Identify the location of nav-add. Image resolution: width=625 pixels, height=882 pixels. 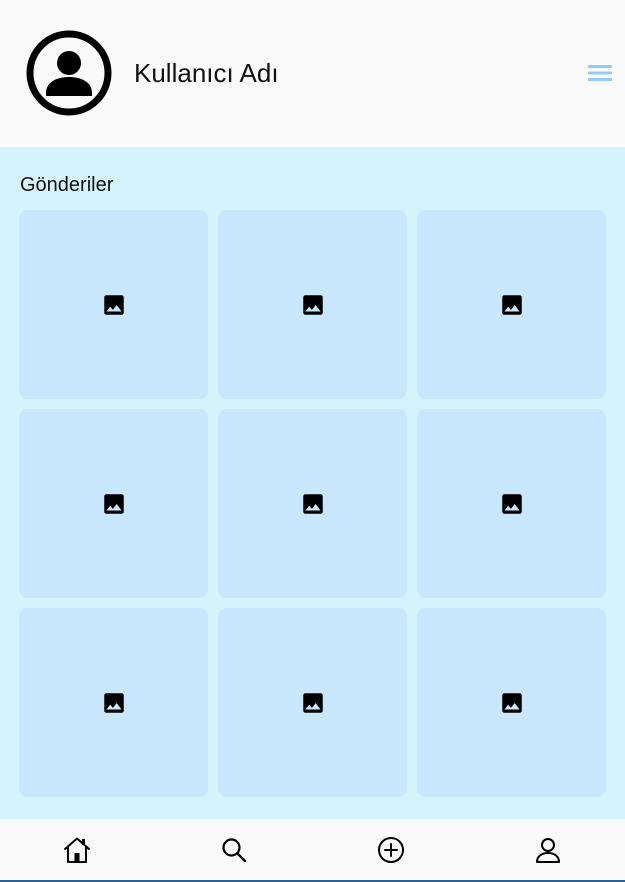
(391, 850).